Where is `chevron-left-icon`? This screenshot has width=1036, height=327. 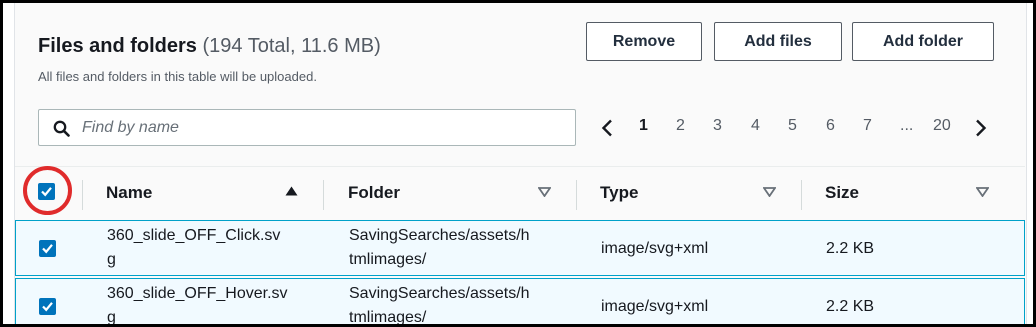 chevron-left-icon is located at coordinates (607, 128).